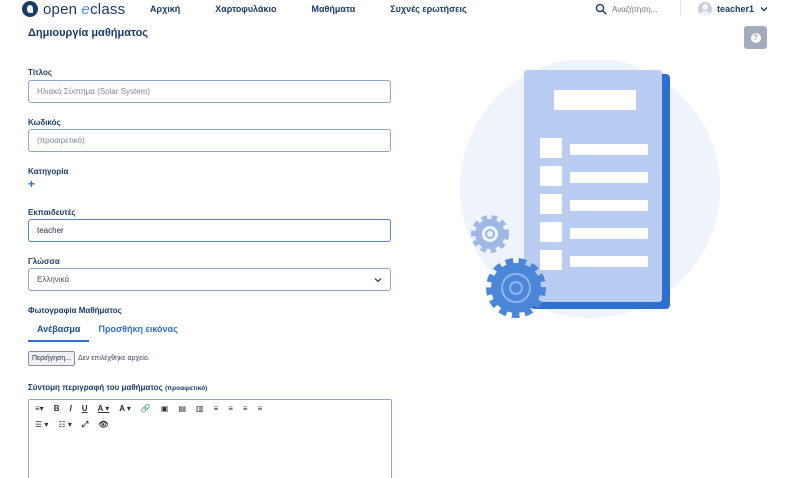 This screenshot has width=800, height=478. Describe the element at coordinates (200, 409) in the screenshot. I see `table-icon: ▥` at that location.